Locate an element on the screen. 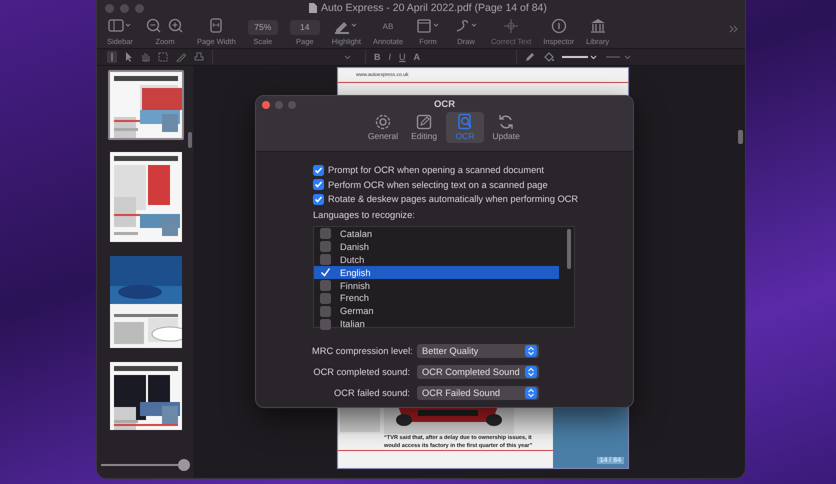  text-cursor-icon is located at coordinates (112, 57).